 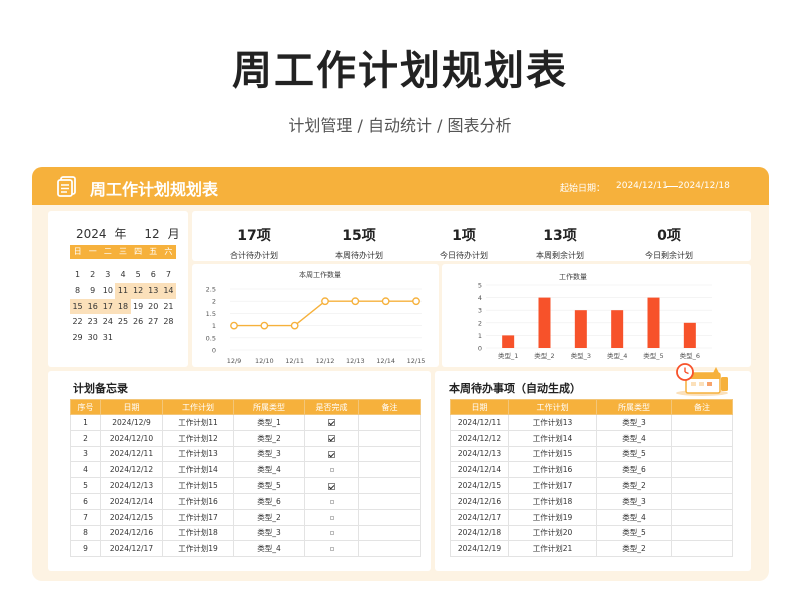 What do you see at coordinates (91, 234) in the screenshot?
I see `calendar-year: 2024` at bounding box center [91, 234].